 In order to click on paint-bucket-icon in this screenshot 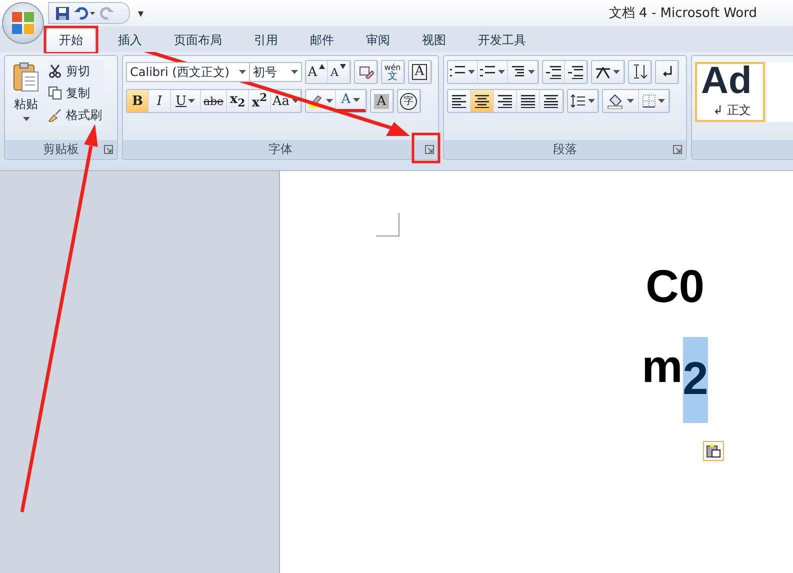, I will do `click(616, 101)`.